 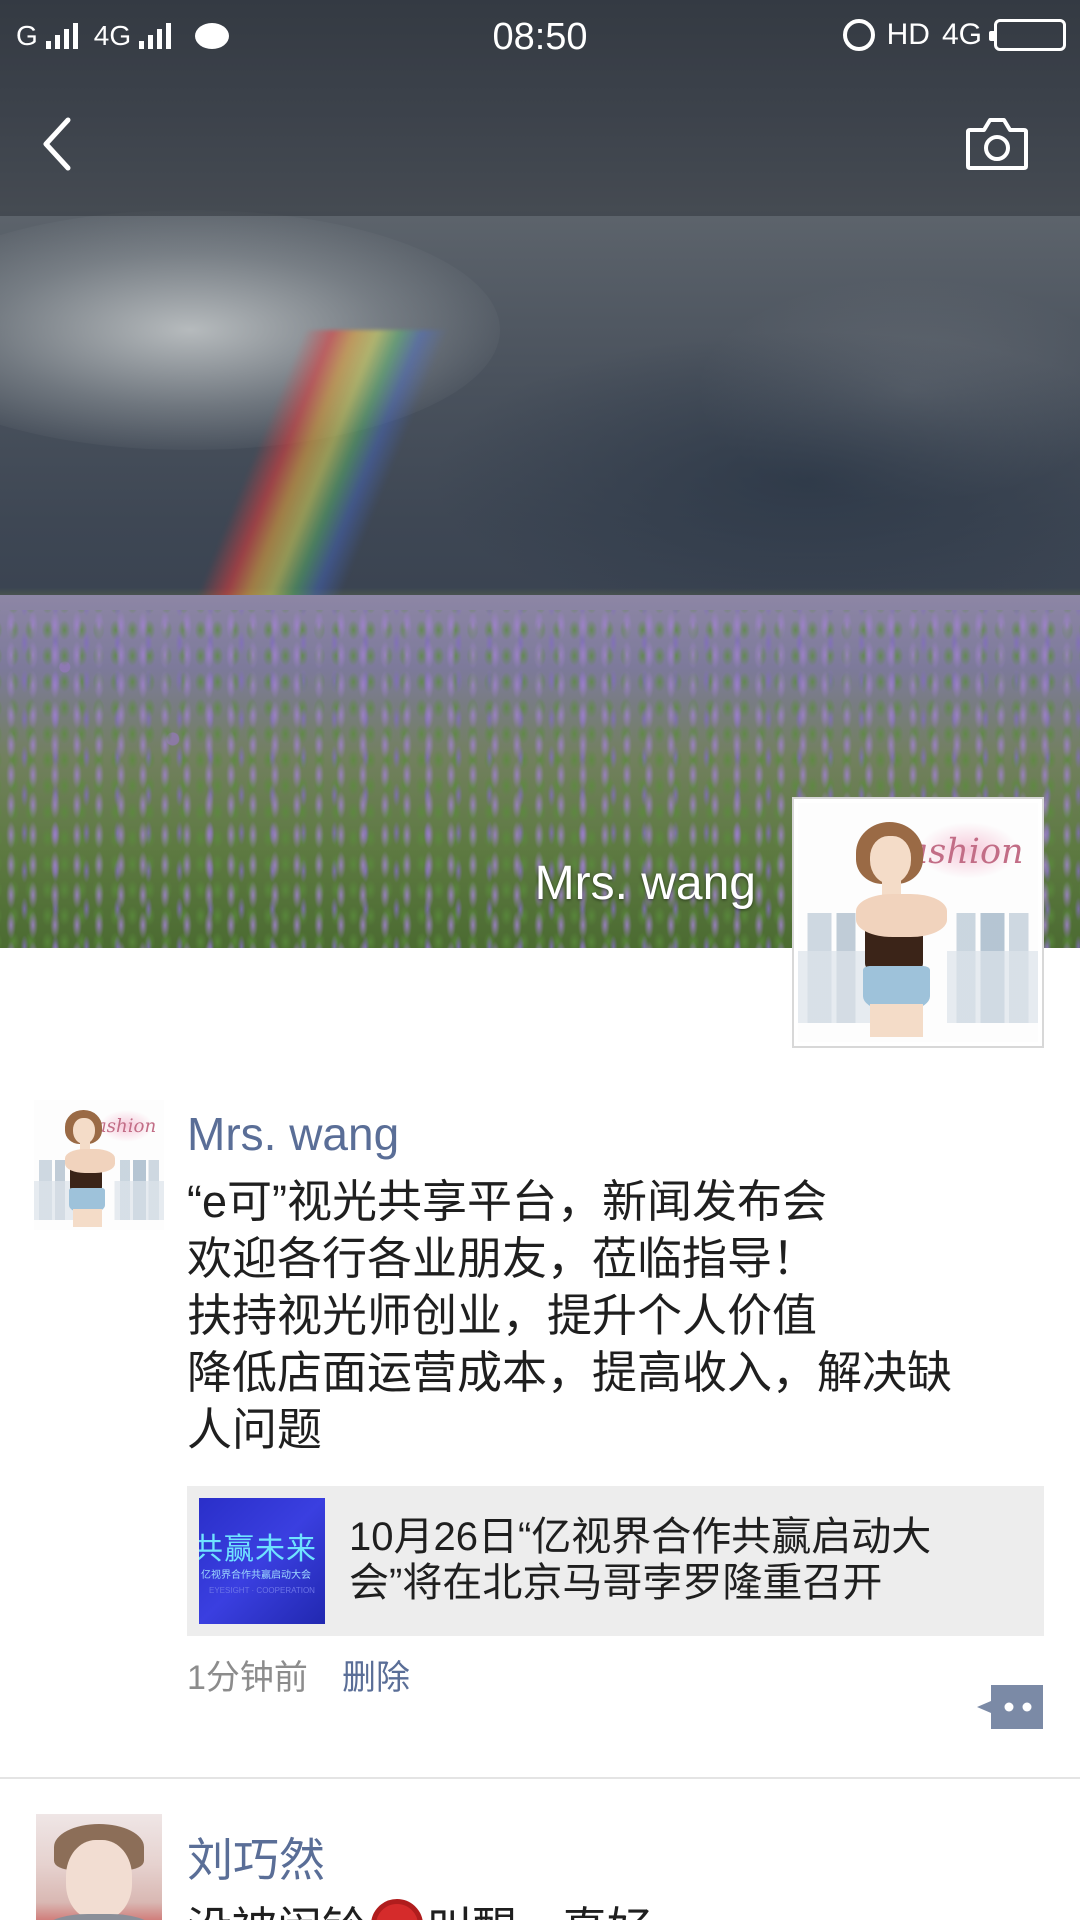 What do you see at coordinates (258, 1549) in the screenshot?
I see `thumbnail-title: 共赢未来` at bounding box center [258, 1549].